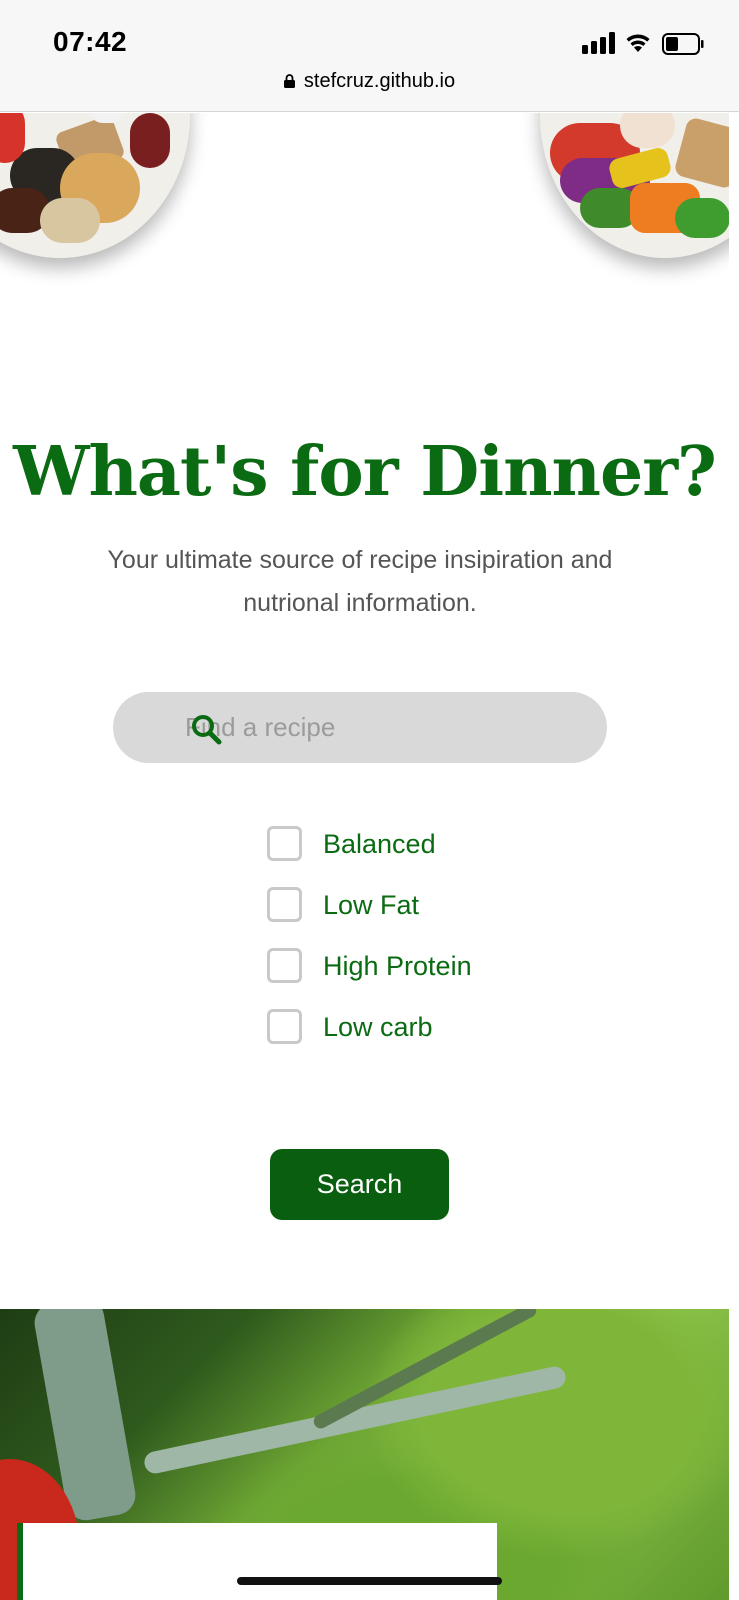  I want to click on diet-option-balanced: Balanced, so click(397, 854).